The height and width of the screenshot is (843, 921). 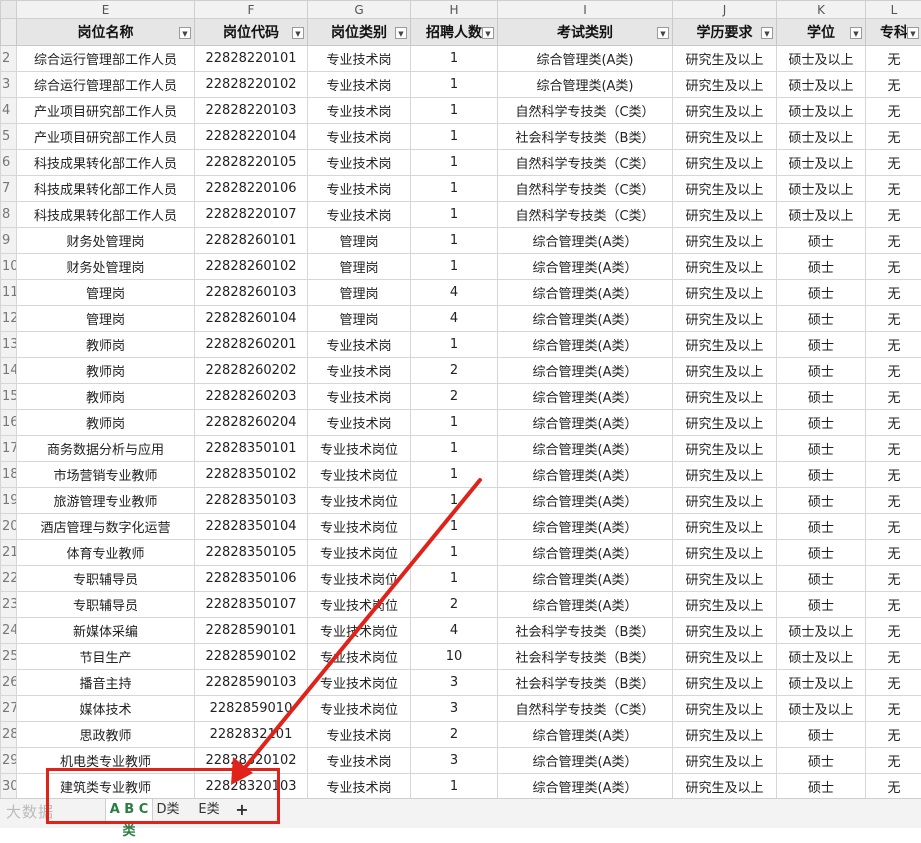 I want to click on row-number: 20, so click(x=9, y=527).